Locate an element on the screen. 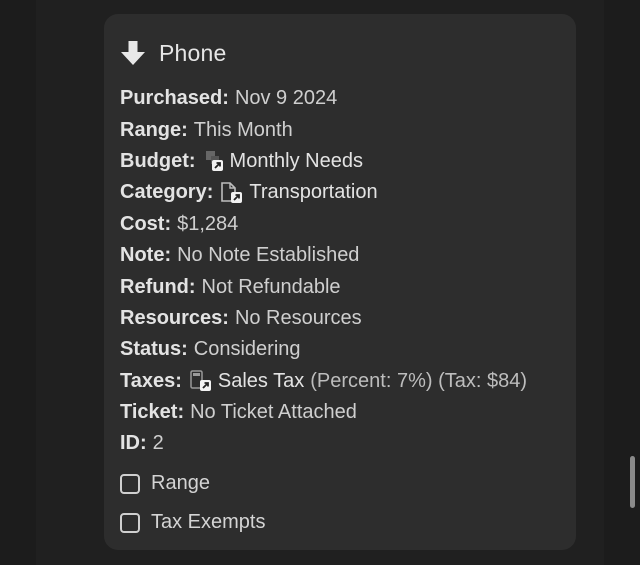 The image size is (640, 565). checkbox-label: Tax Exempts is located at coordinates (208, 522).